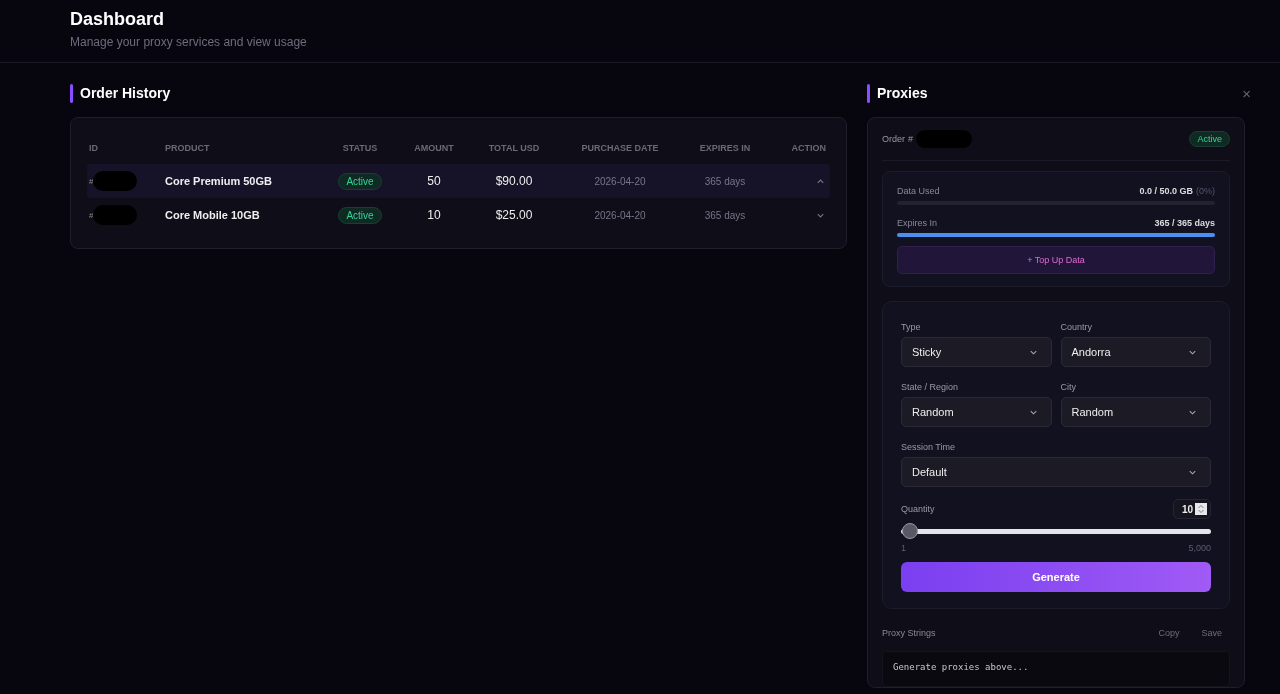 The width and height of the screenshot is (1280, 694). What do you see at coordinates (930, 387) in the screenshot?
I see `field-label: State / Region` at bounding box center [930, 387].